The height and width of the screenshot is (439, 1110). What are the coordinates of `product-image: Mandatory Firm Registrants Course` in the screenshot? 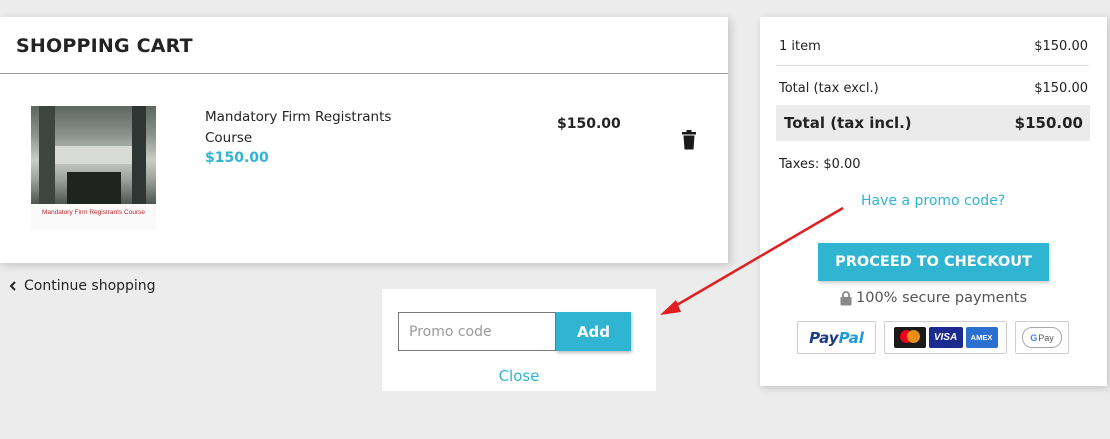 It's located at (93, 168).